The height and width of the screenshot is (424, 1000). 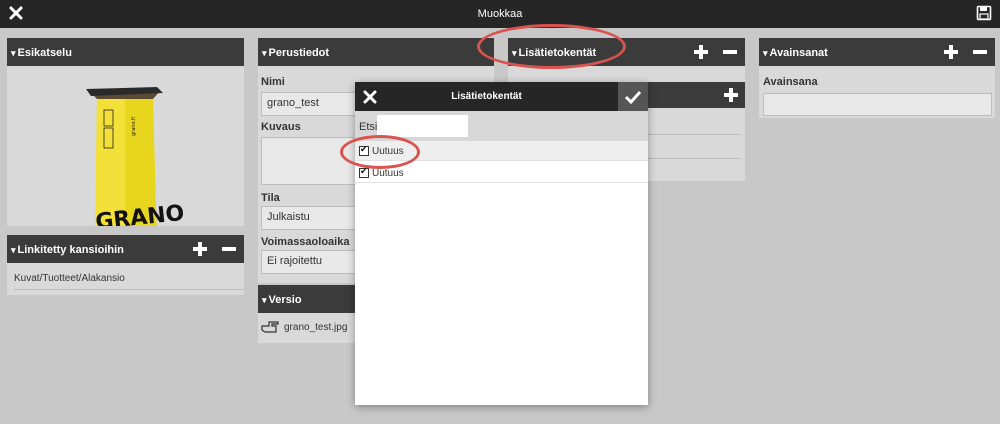 I want to click on name-label: Nimi, so click(x=273, y=82).